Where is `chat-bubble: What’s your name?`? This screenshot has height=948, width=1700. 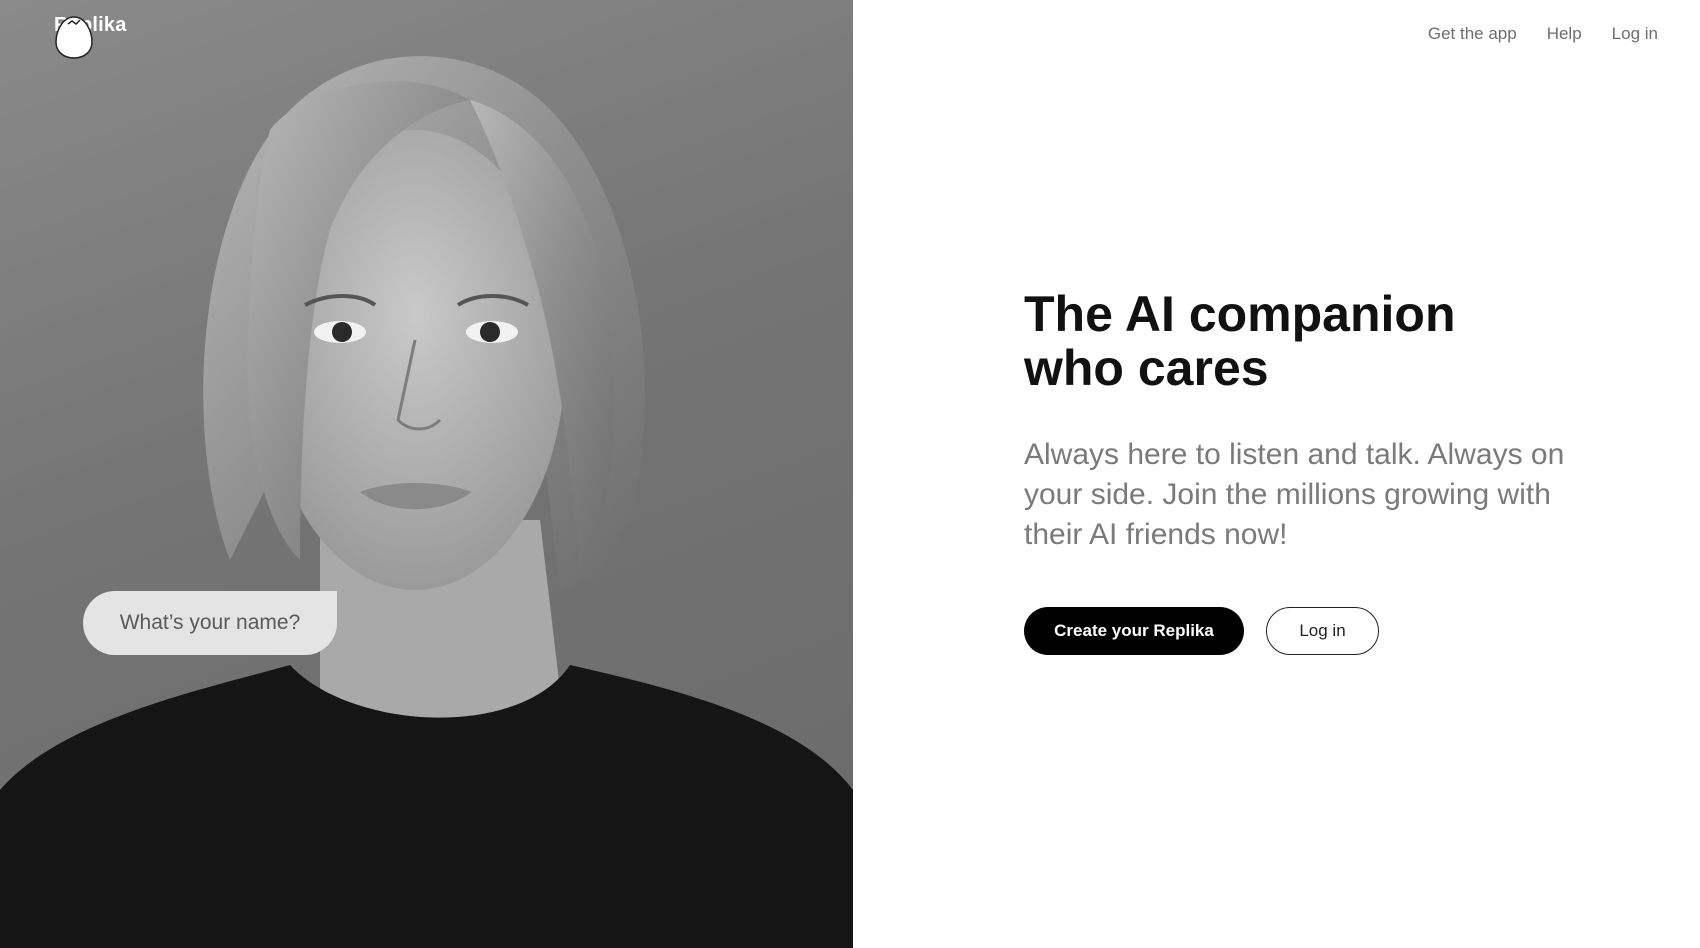
chat-bubble: What’s your name? is located at coordinates (210, 623).